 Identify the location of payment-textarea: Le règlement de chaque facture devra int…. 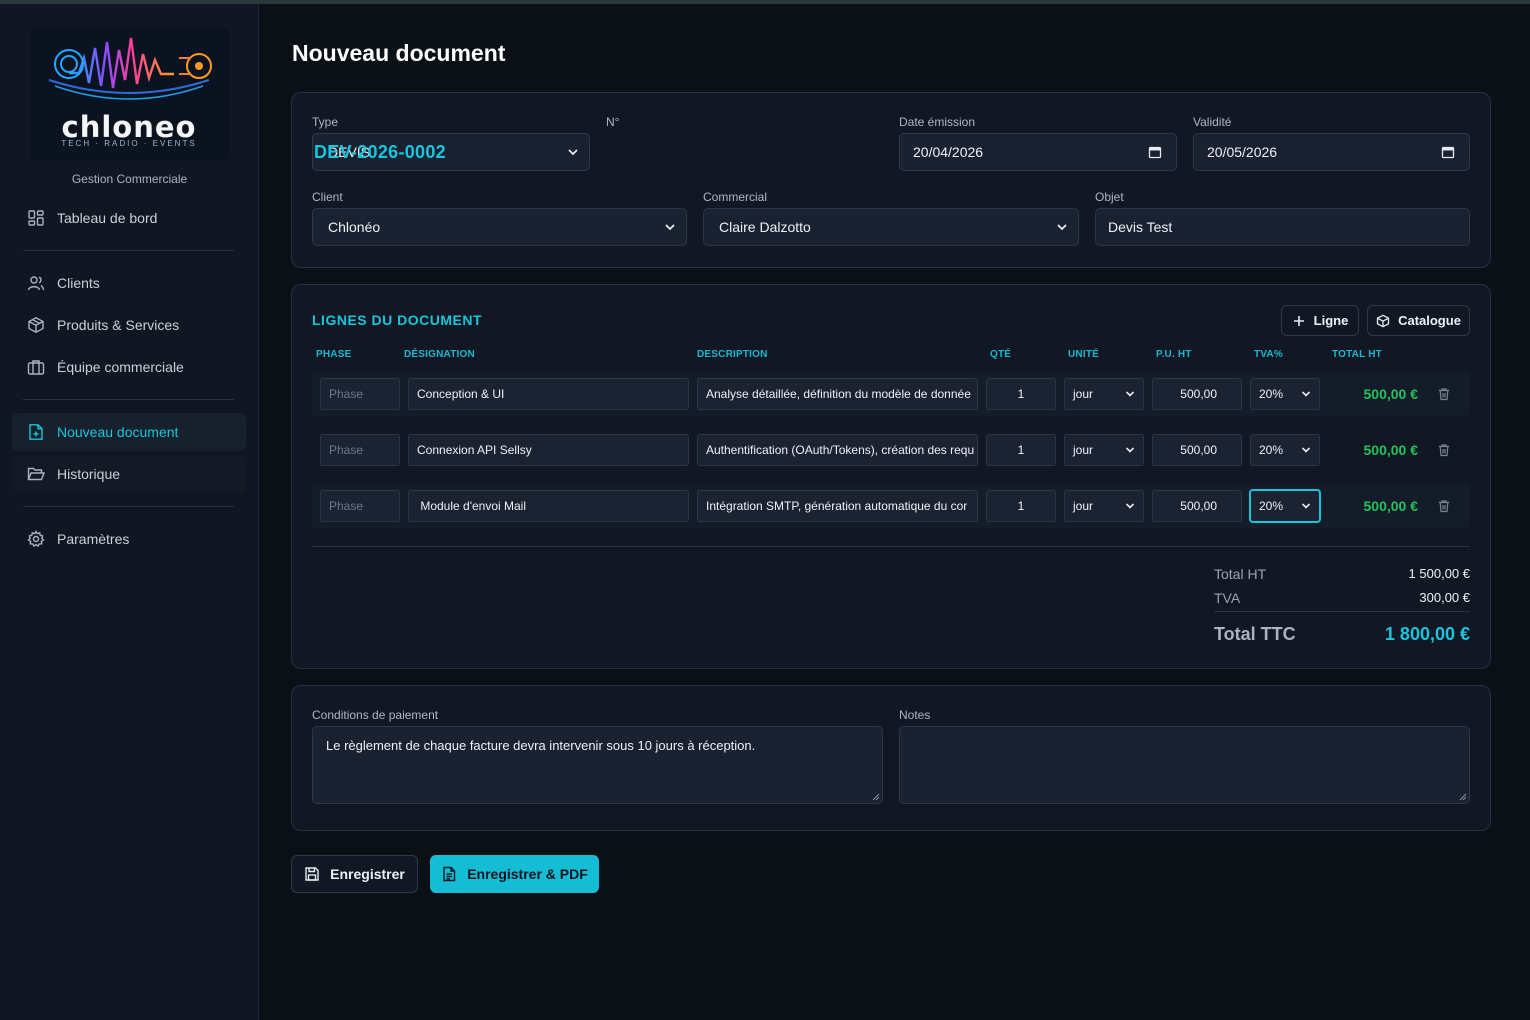
(597, 765).